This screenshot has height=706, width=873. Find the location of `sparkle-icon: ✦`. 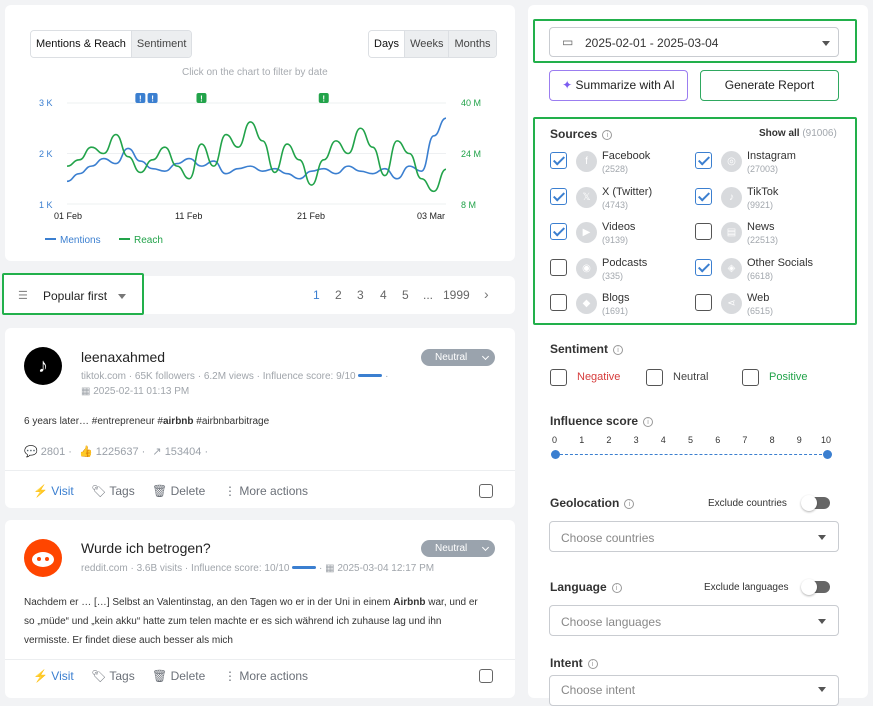

sparkle-icon: ✦ is located at coordinates (567, 85).